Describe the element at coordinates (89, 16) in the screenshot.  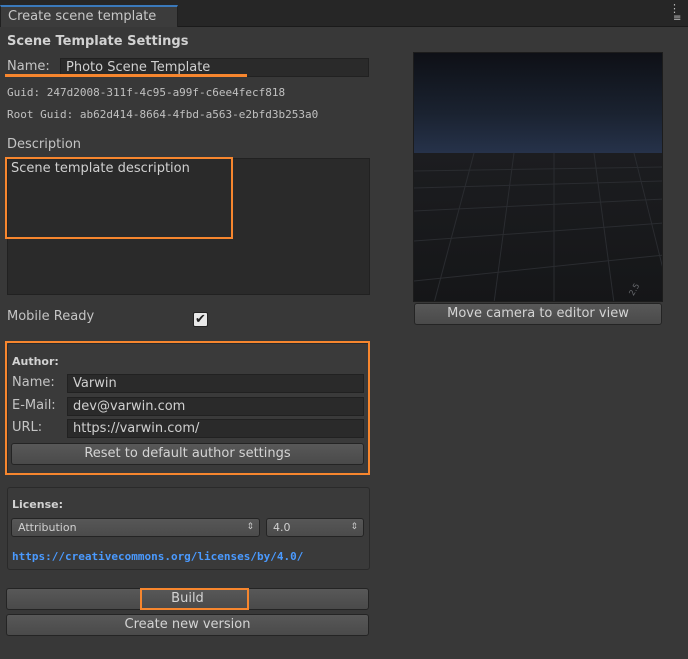
I see `tab-create-scene-template: Create scene template` at that location.